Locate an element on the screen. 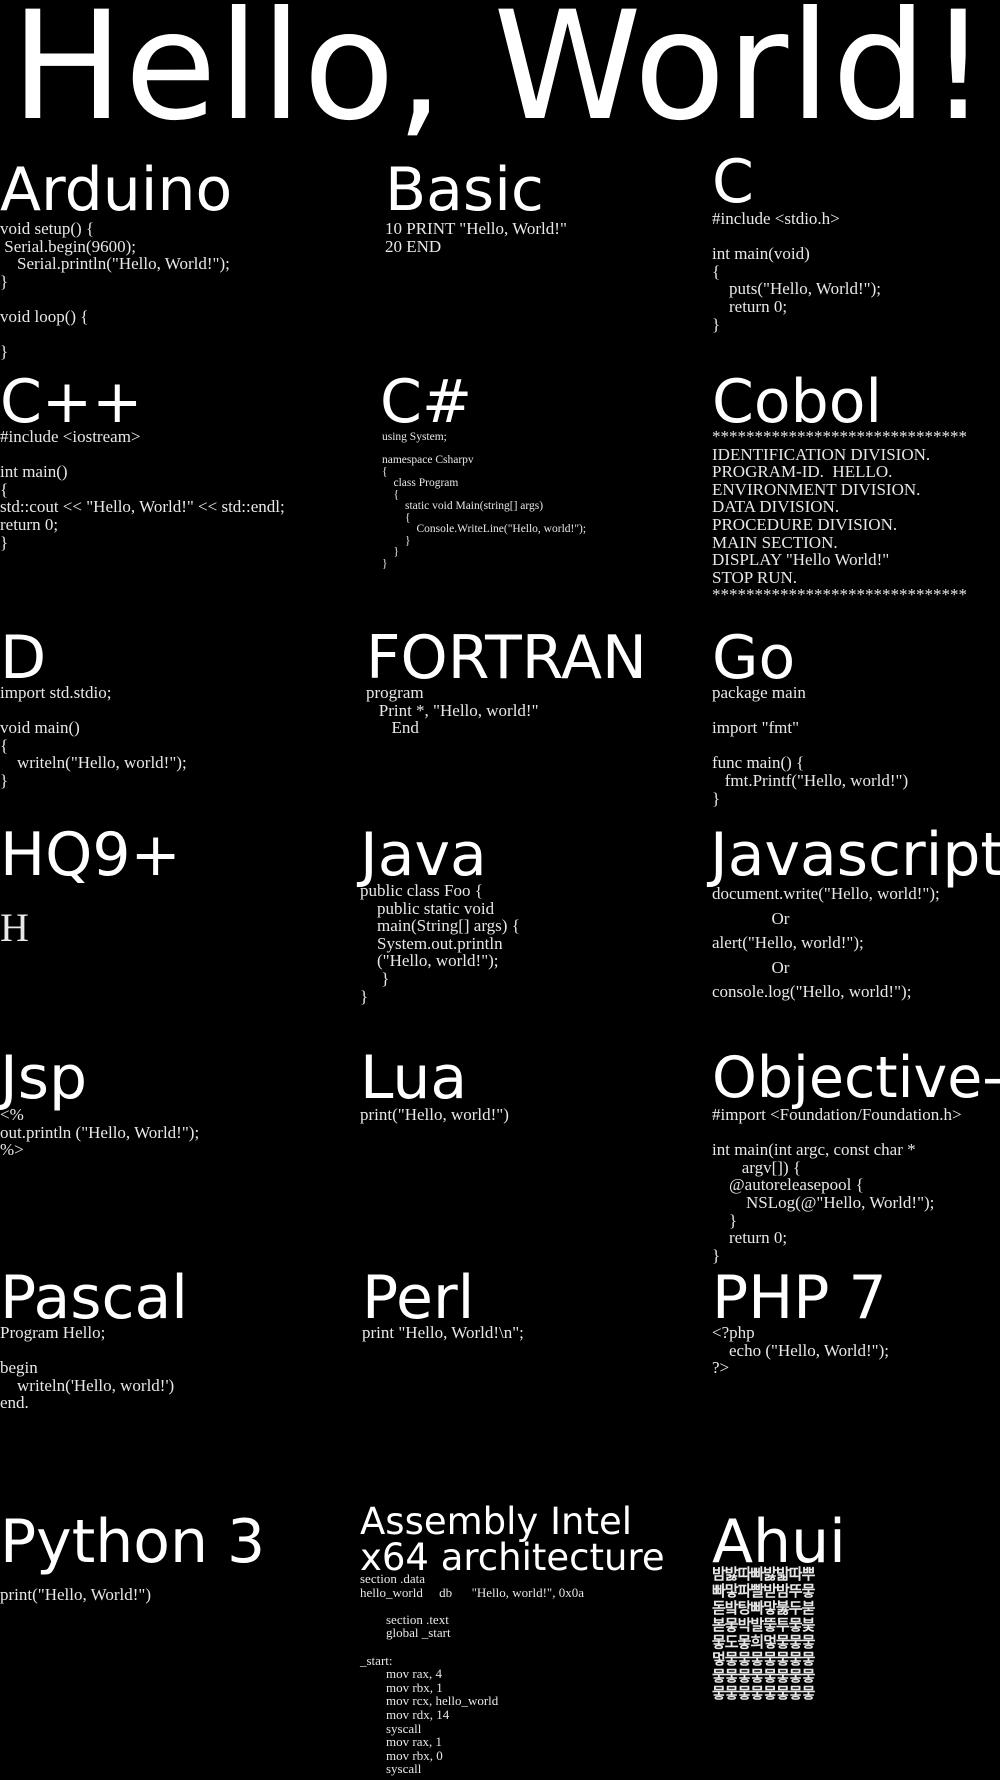 The height and width of the screenshot is (1780, 1000). lang-title-c: C is located at coordinates (733, 182).